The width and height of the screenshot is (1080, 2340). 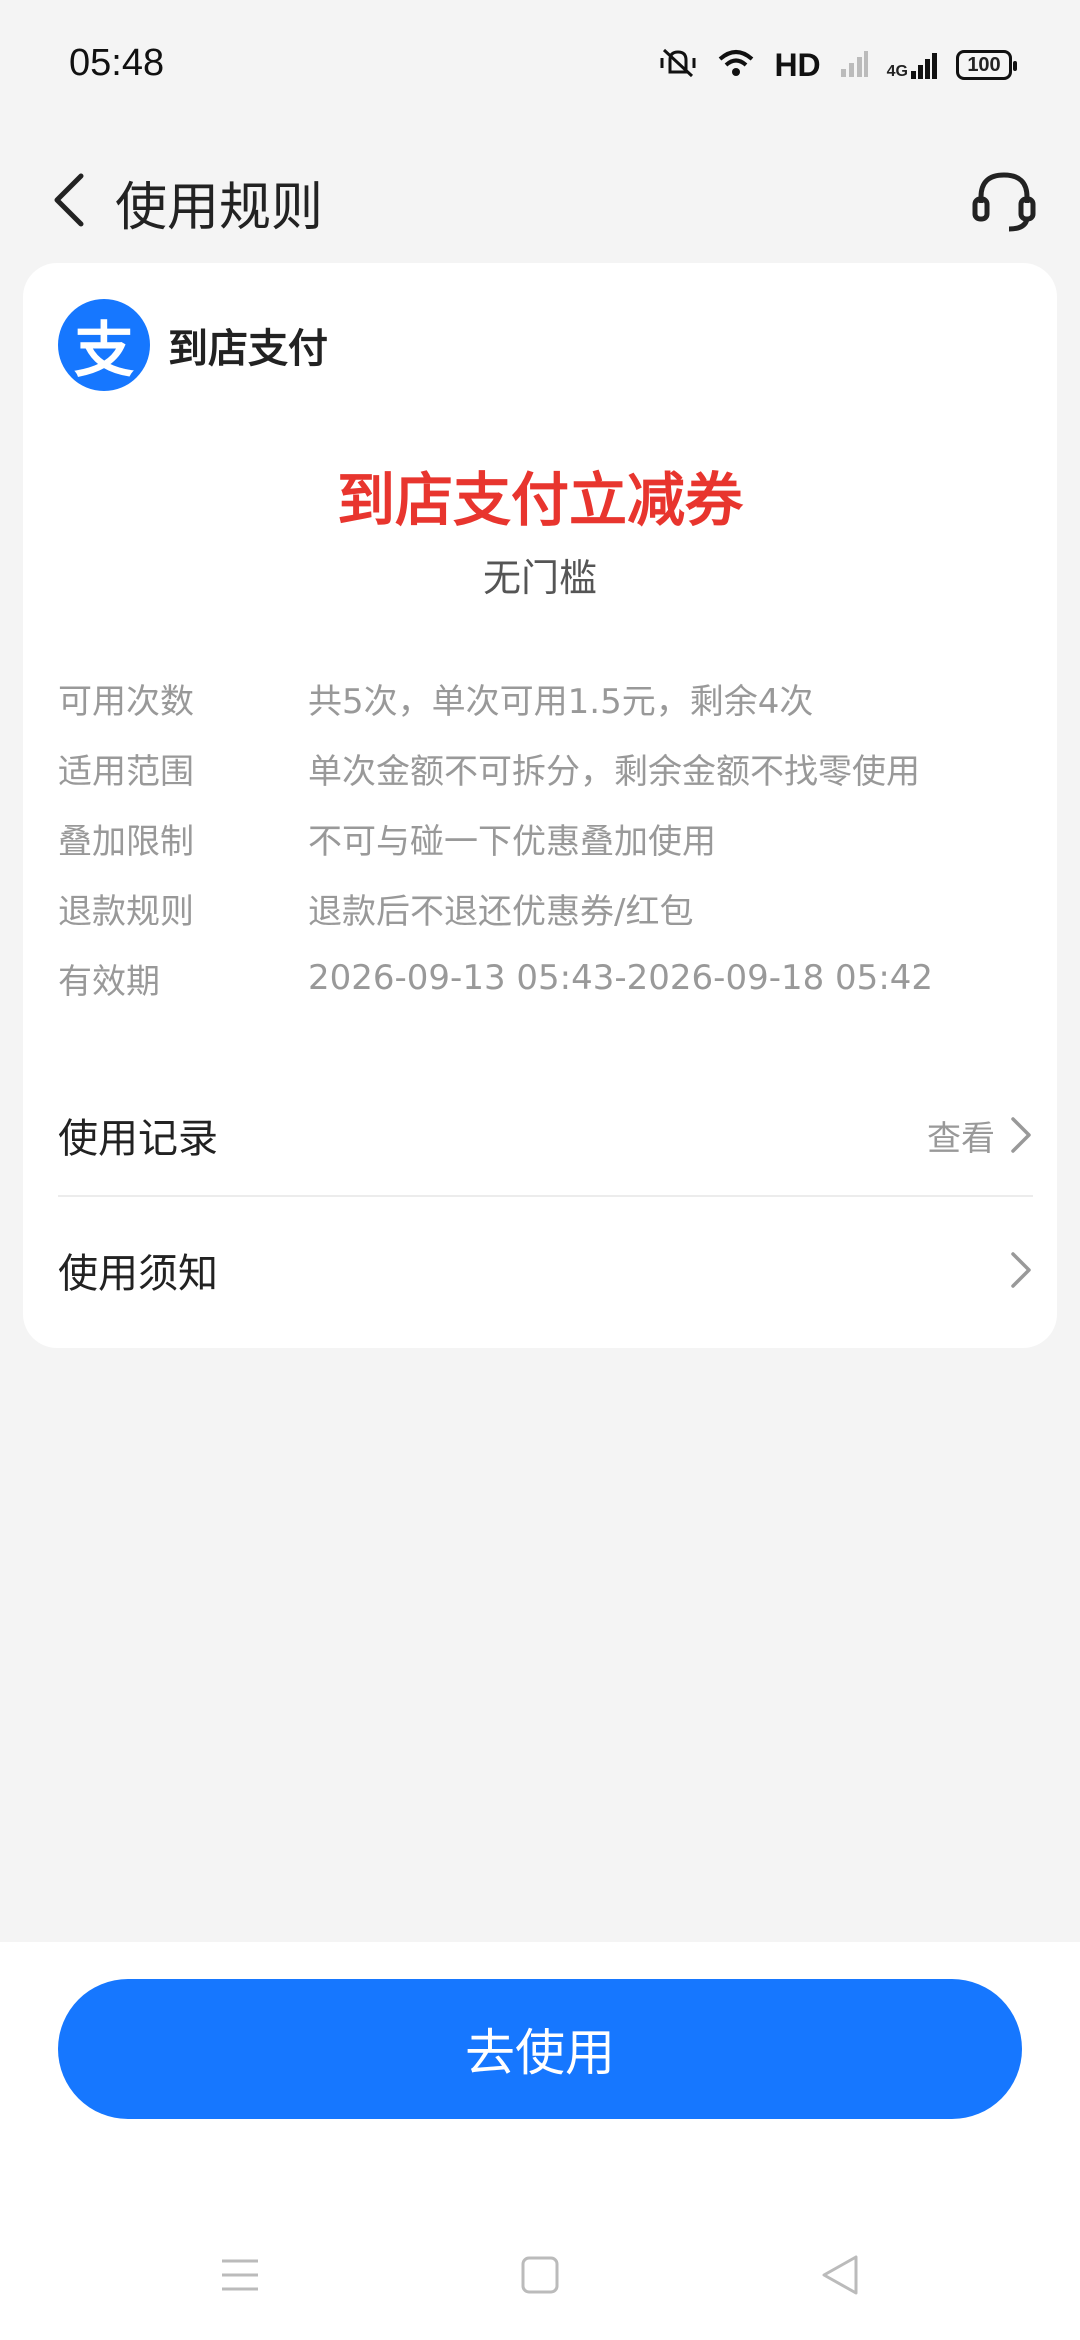 I want to click on back-button, so click(x=69, y=200).